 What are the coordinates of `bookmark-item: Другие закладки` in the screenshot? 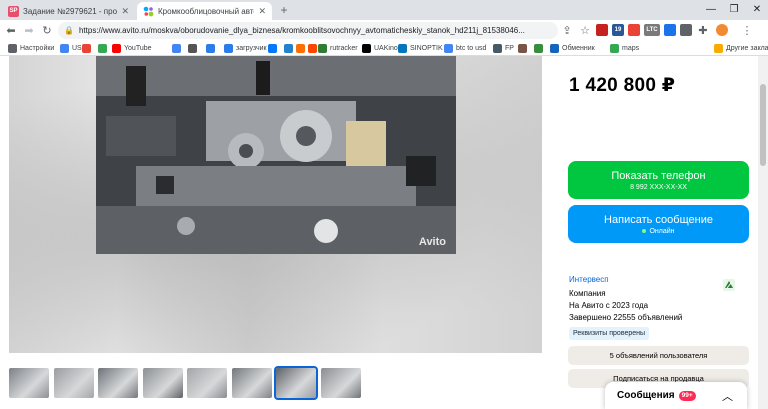 It's located at (741, 48).